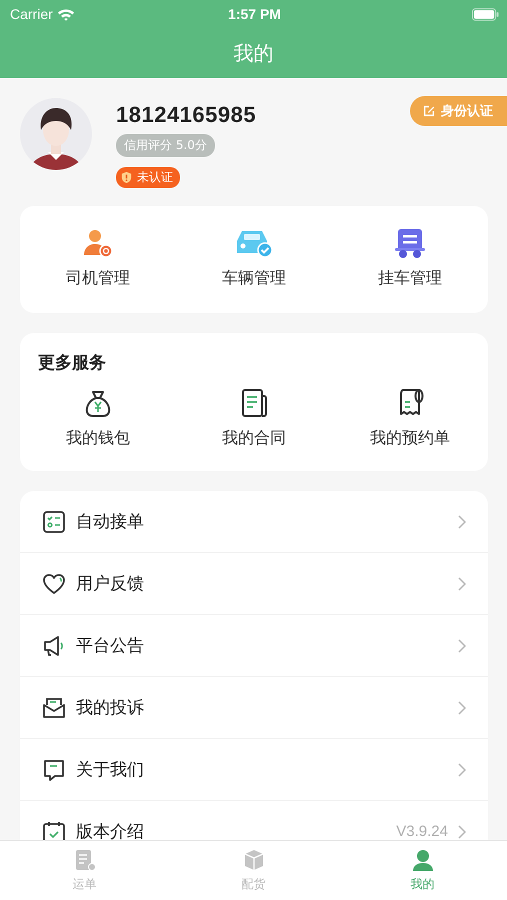 The height and width of the screenshot is (900, 507). I want to click on menu-label: 我的预约单, so click(410, 438).